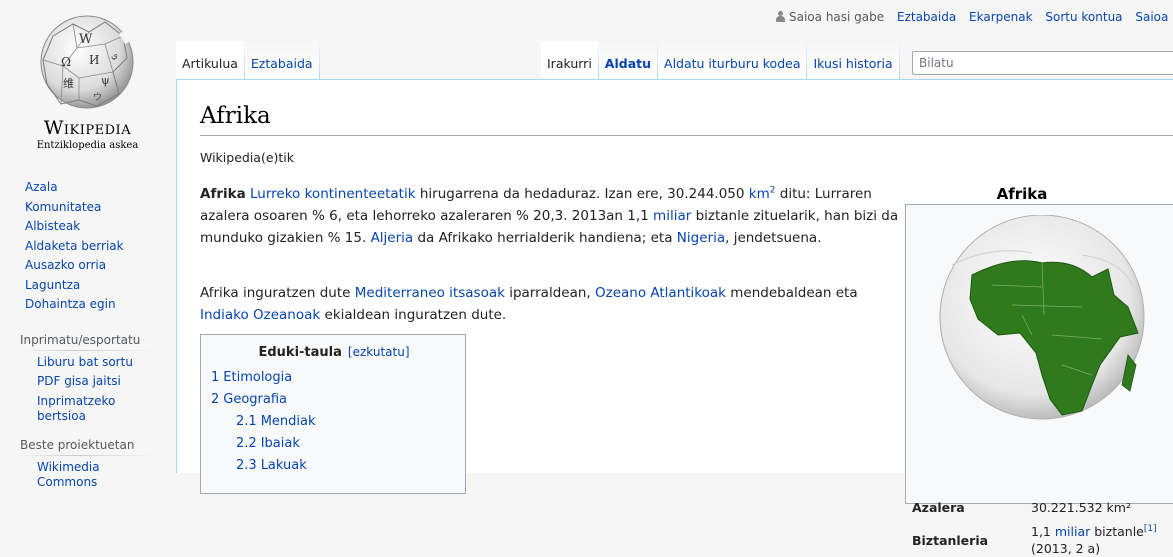 The height and width of the screenshot is (557, 1173). I want to click on mediterranean-link: Mediterraneo itsasoak, so click(430, 293).